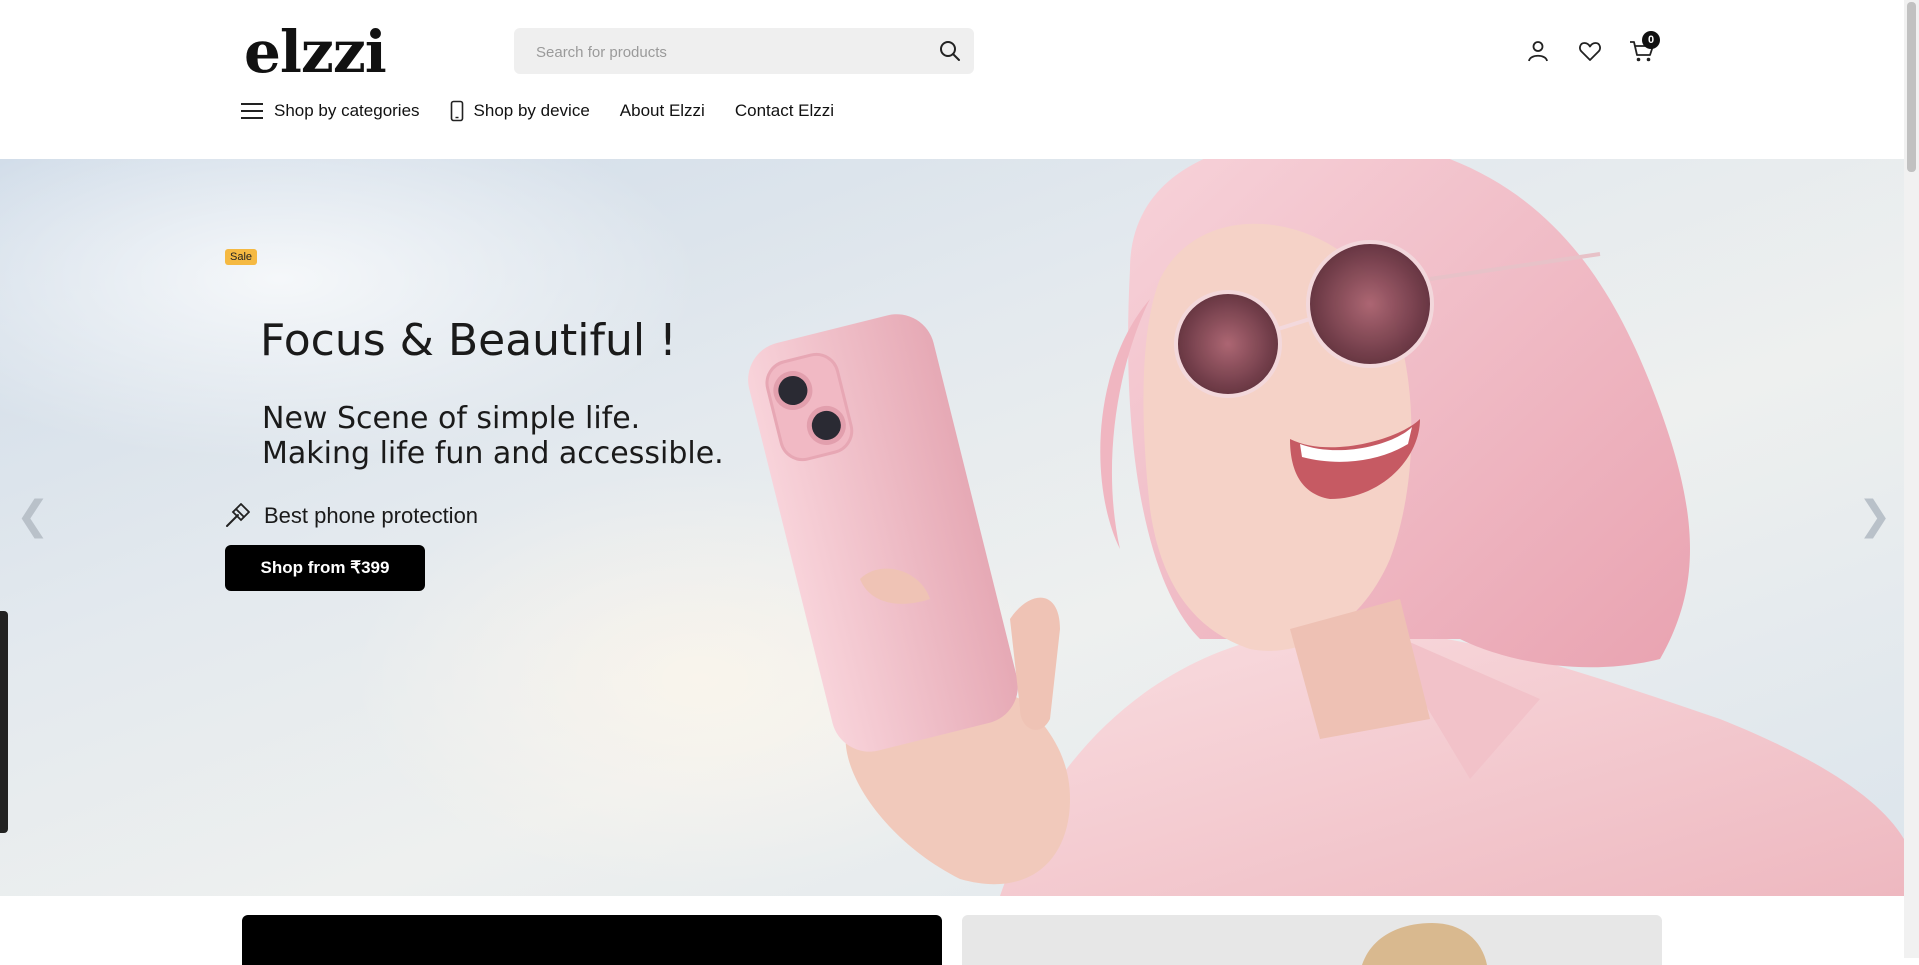 The width and height of the screenshot is (1919, 965). I want to click on hero-subtitle-line: Making life fun and accessible., so click(493, 453).